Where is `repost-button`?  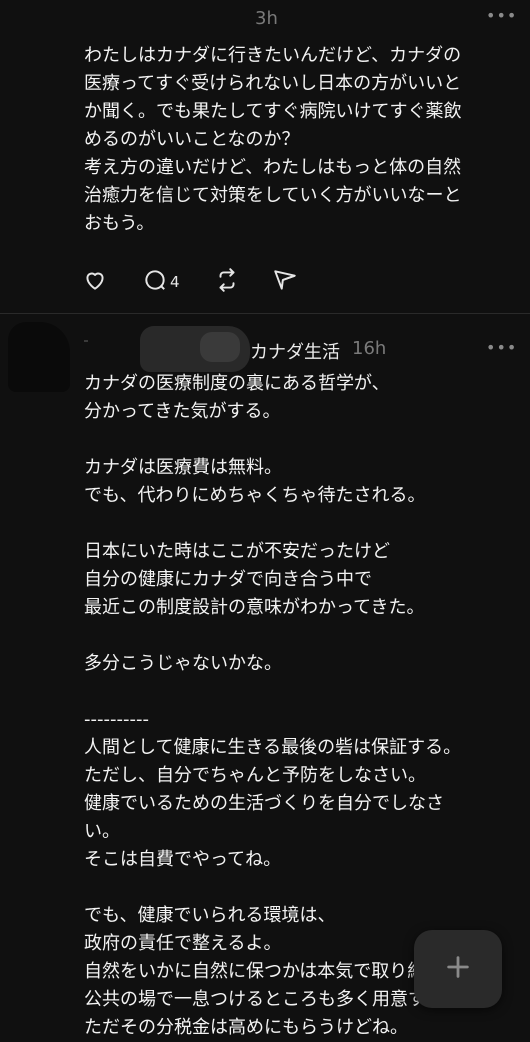 repost-button is located at coordinates (227, 282).